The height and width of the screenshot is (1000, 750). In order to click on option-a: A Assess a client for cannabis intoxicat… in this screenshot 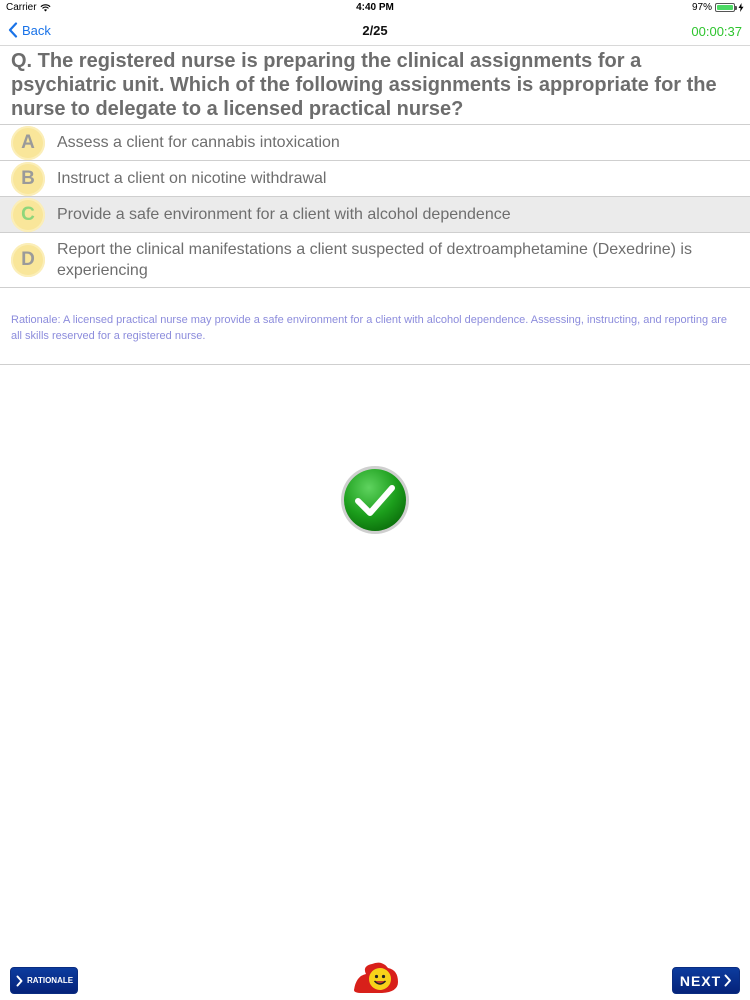, I will do `click(375, 142)`.